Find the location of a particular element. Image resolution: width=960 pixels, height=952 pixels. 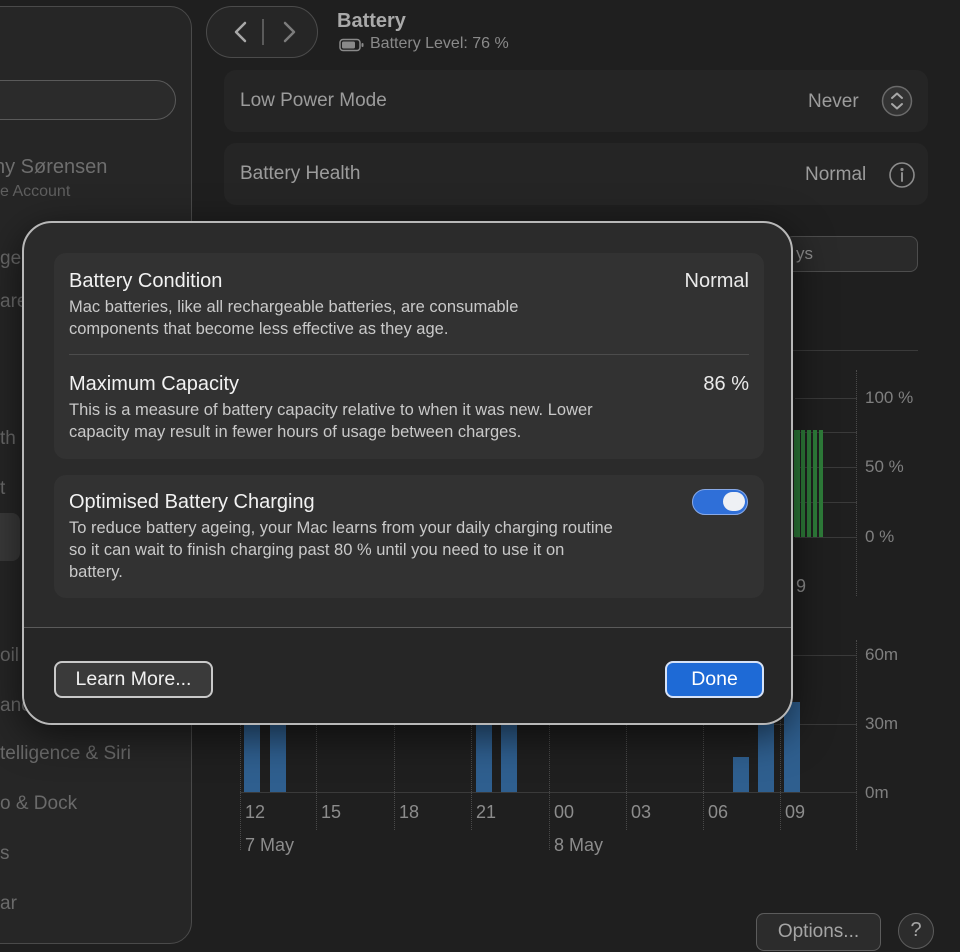

time-range-segmented-control: ys is located at coordinates (851, 254).